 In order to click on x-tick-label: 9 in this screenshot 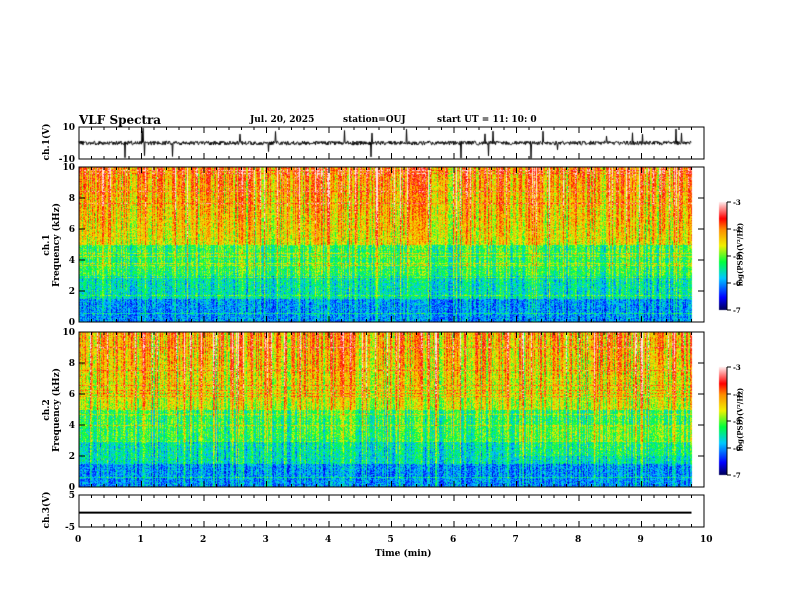, I will do `click(640, 540)`.